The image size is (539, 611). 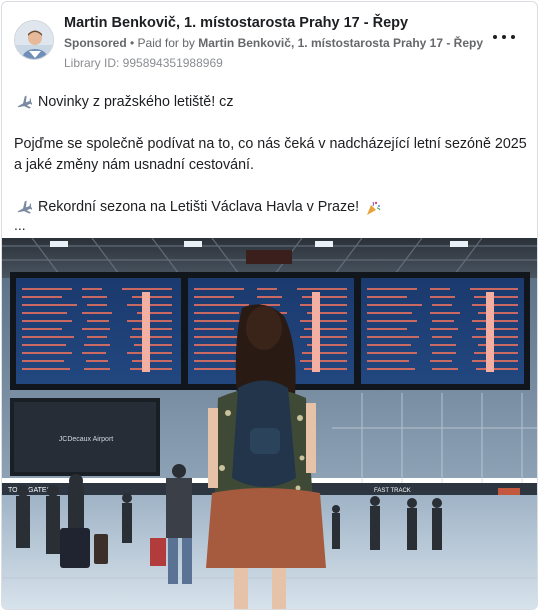 I want to click on paid-for-prefix: Paid for by, so click(x=168, y=43).